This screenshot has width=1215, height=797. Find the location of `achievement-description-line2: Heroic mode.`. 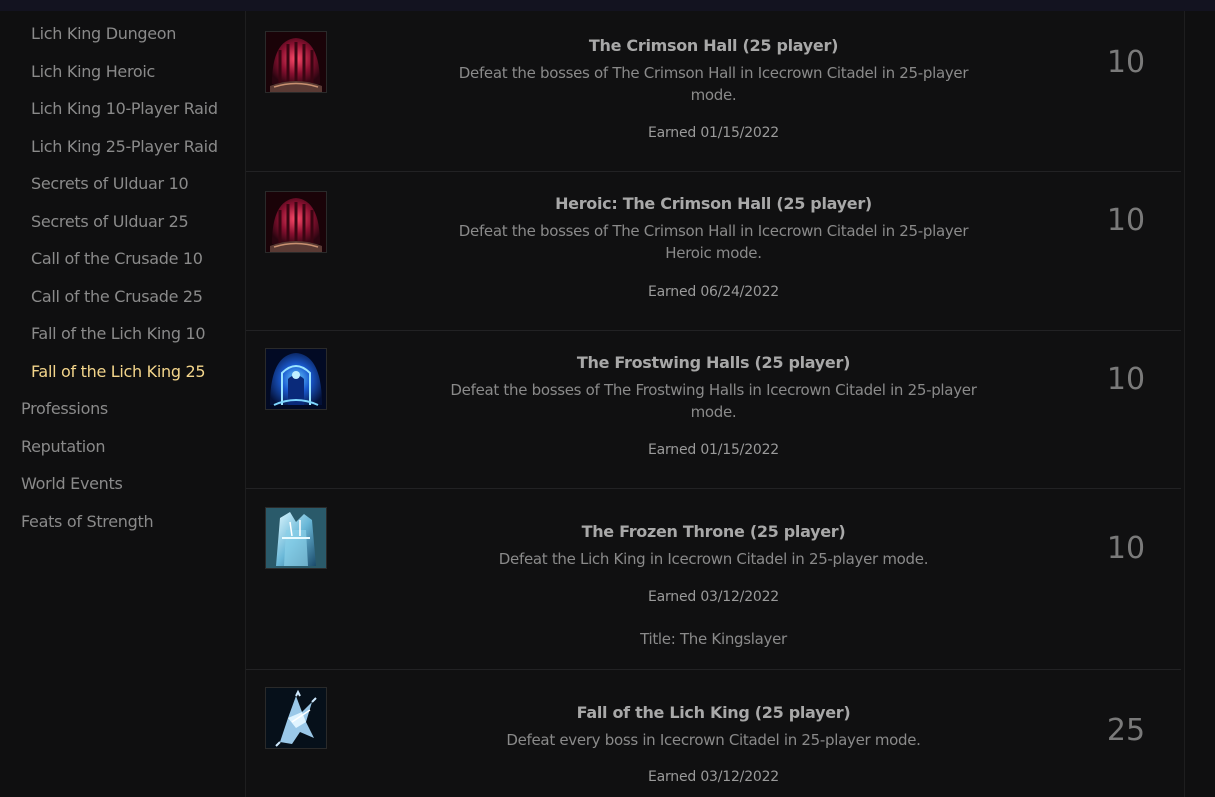

achievement-description-line2: Heroic mode. is located at coordinates (713, 253).